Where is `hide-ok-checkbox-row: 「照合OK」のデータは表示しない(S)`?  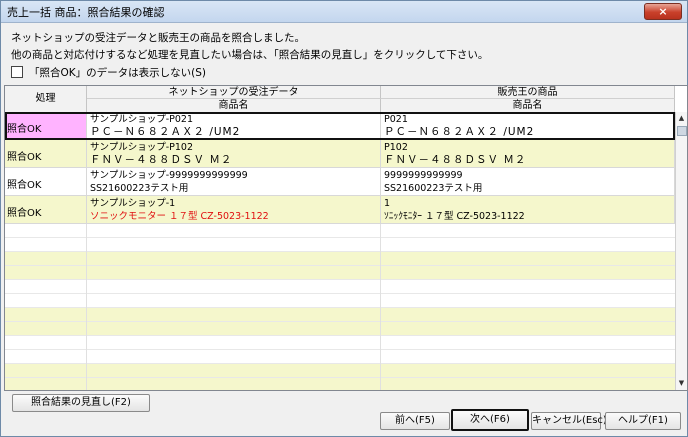
hide-ok-checkbox-row: 「照合OK」のデータは表示しない(S) is located at coordinates (108, 72).